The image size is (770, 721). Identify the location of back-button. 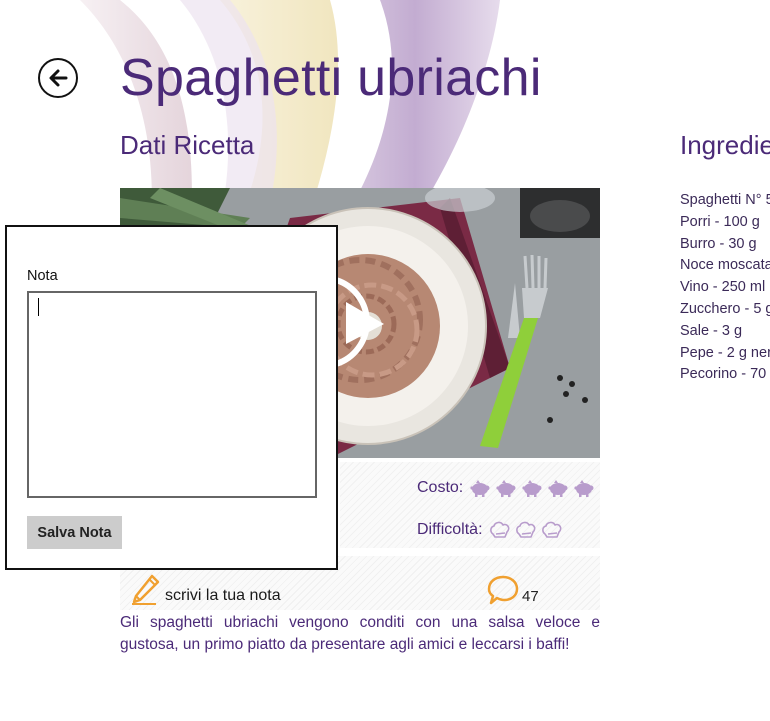
(58, 78).